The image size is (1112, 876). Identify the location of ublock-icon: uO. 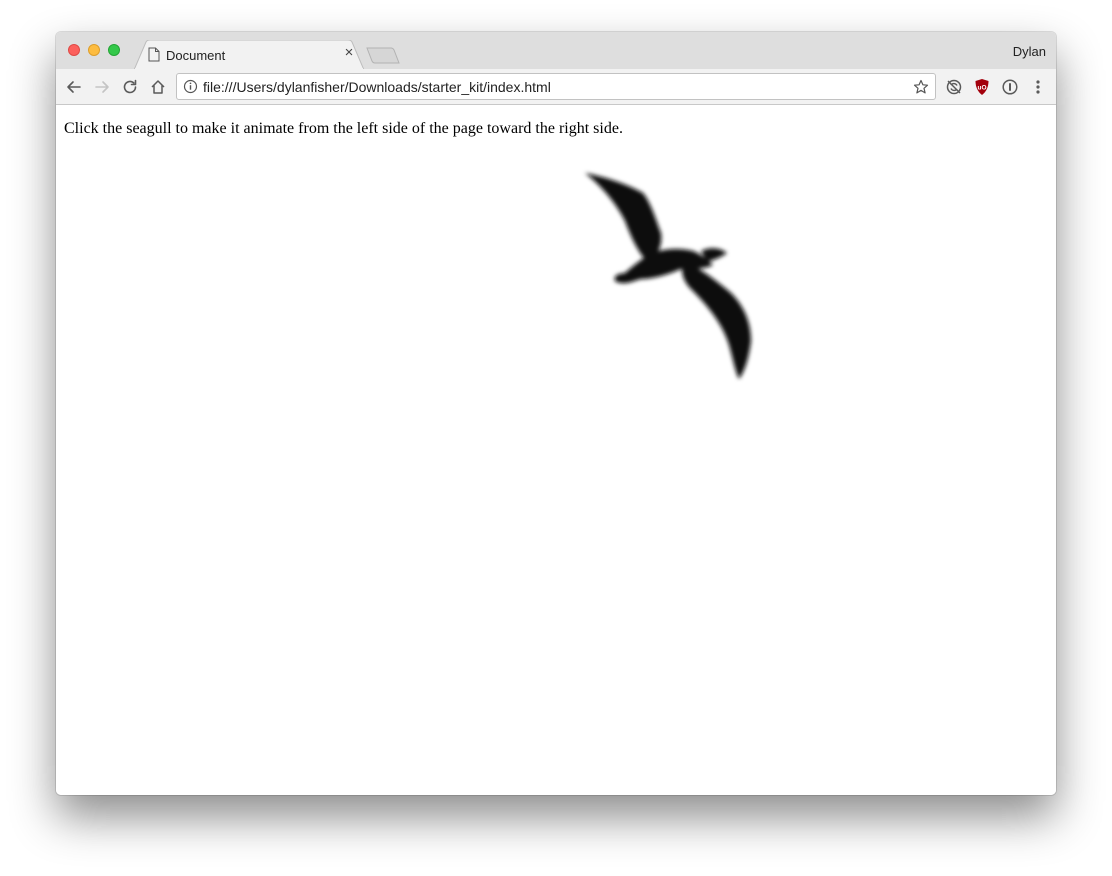
(982, 87).